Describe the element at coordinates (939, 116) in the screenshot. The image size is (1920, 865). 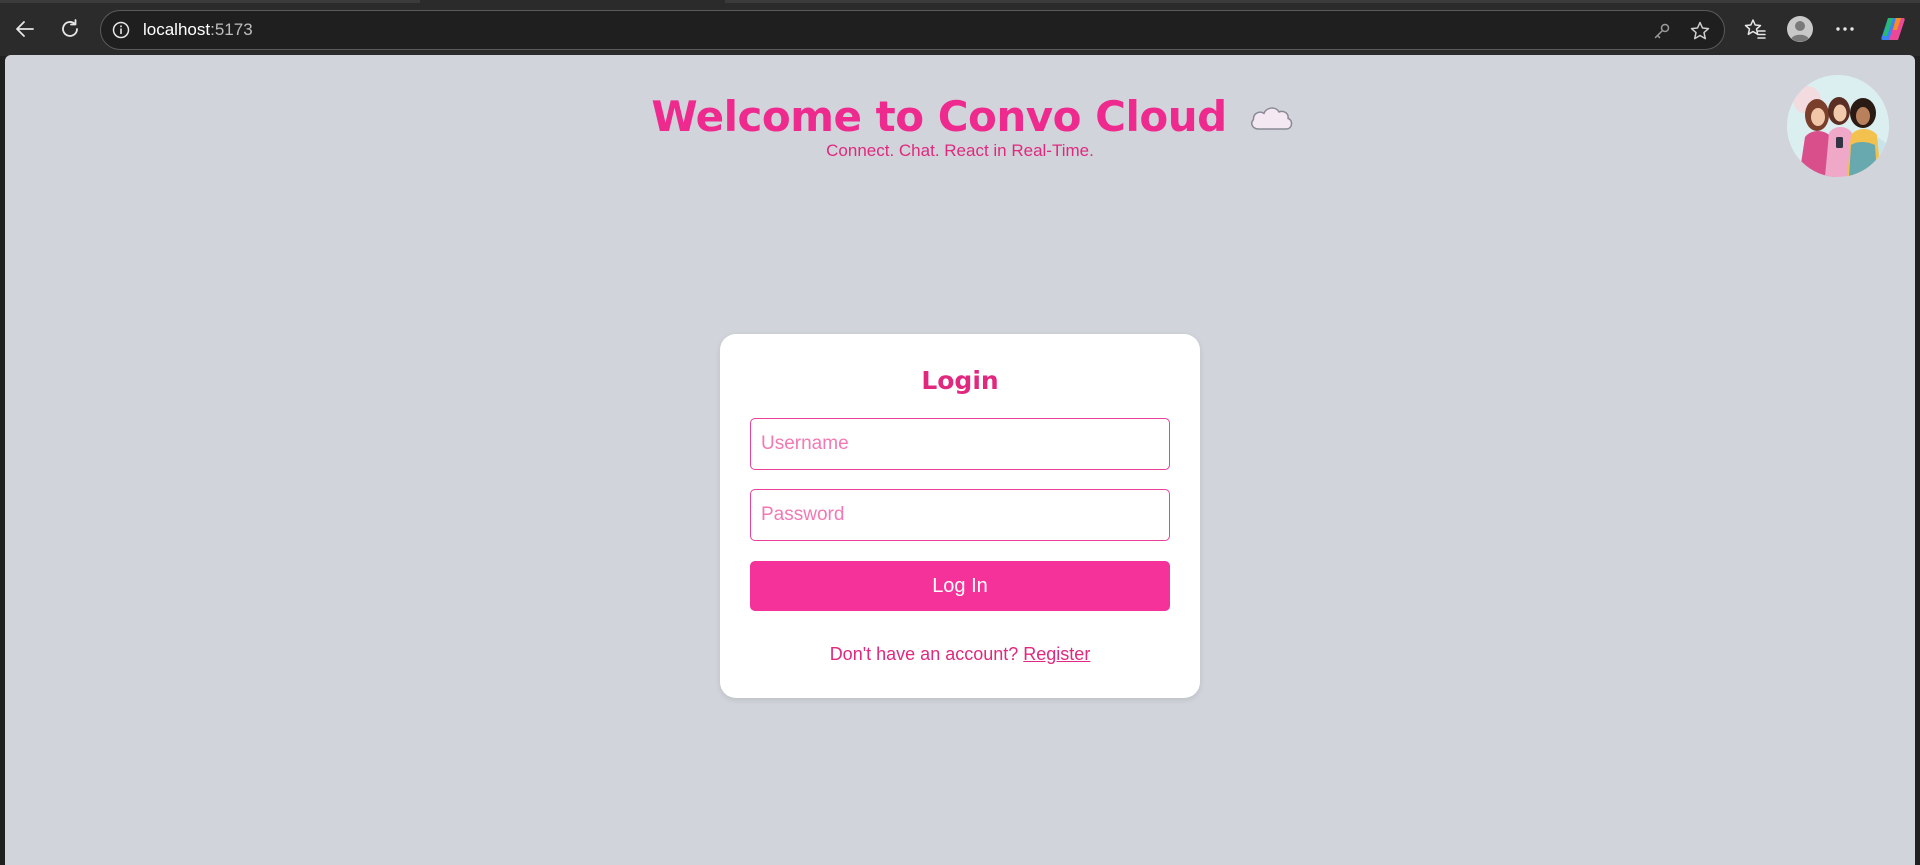
I see `page-title: Welcome to Convo Cloud` at that location.